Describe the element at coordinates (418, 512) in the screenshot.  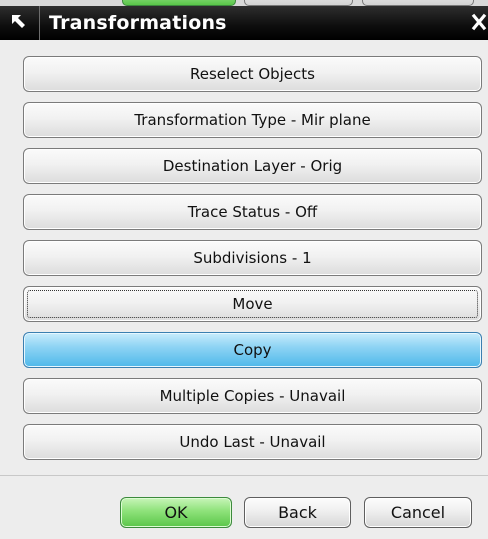
I see `cancel-button: Cancel` at that location.